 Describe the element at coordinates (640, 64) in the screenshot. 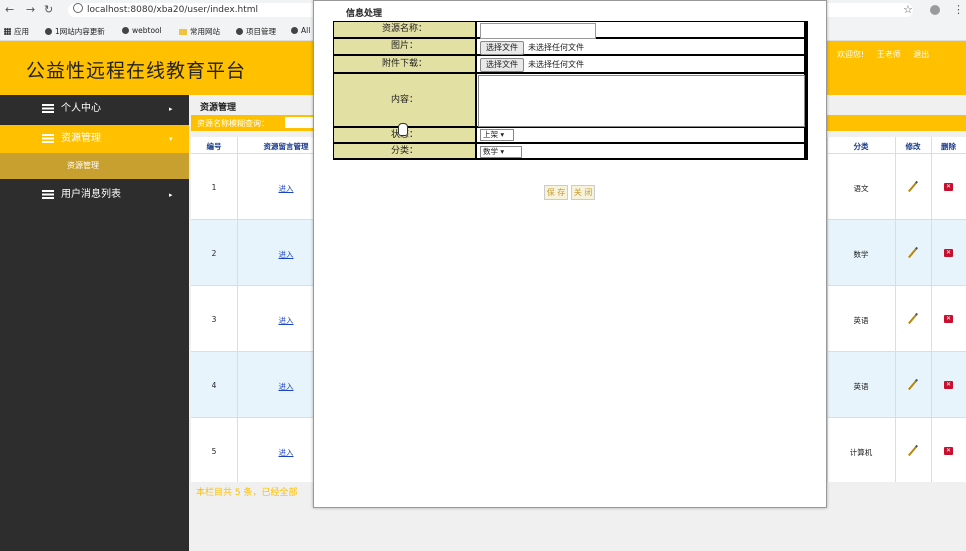

I see `field-attachment: 选择文件 未选择任何文件` at that location.